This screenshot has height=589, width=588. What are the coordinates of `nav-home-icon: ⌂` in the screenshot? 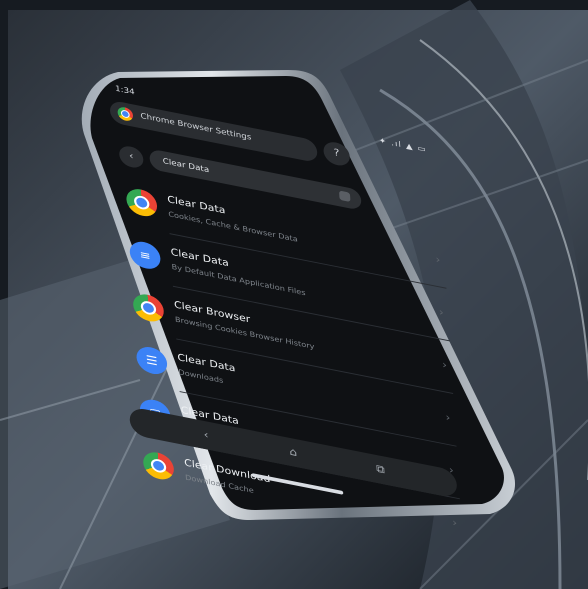 It's located at (293, 452).